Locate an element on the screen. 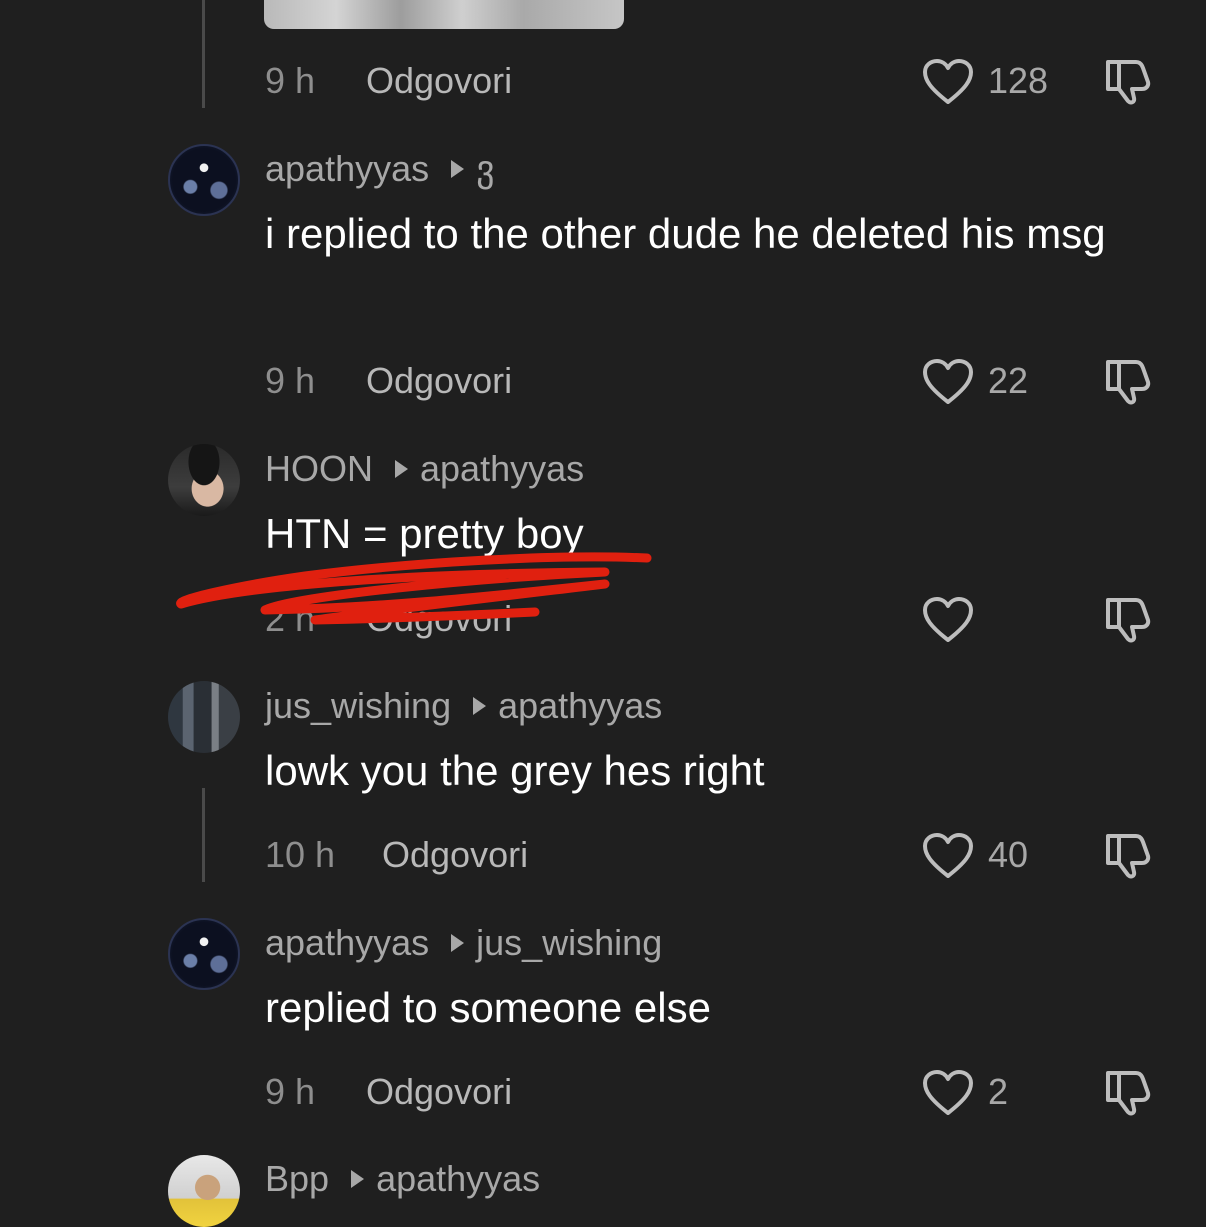 The height and width of the screenshot is (1227, 1206). comment-meta-row: 9 h Odgovori 22 is located at coordinates (603, 381).